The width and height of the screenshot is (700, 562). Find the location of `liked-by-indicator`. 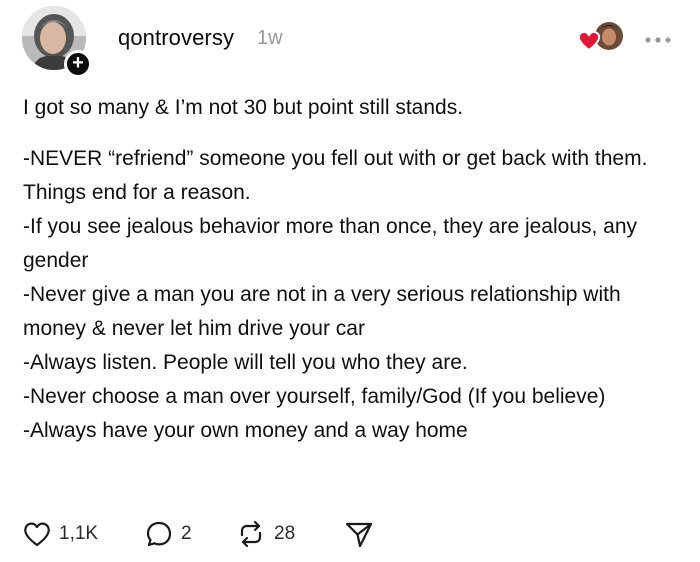

liked-by-indicator is located at coordinates (600, 38).